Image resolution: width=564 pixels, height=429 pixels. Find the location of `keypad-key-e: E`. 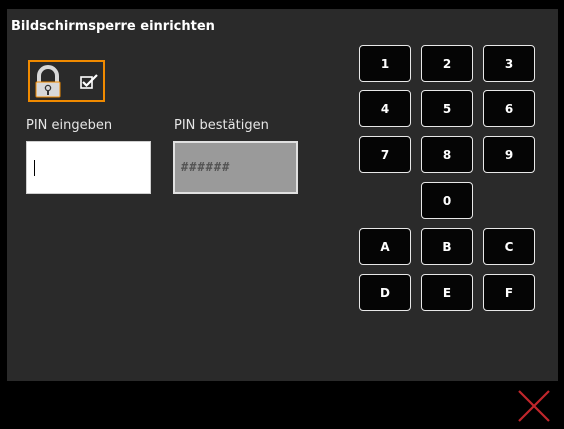

keypad-key-e: E is located at coordinates (447, 292).